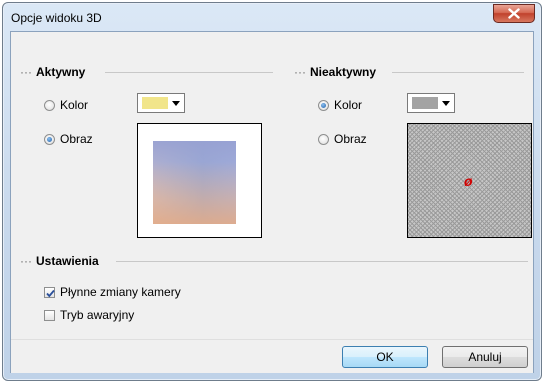 This screenshot has width=544, height=383. What do you see at coordinates (155, 103) in the screenshot?
I see `active-color-swatch` at bounding box center [155, 103].